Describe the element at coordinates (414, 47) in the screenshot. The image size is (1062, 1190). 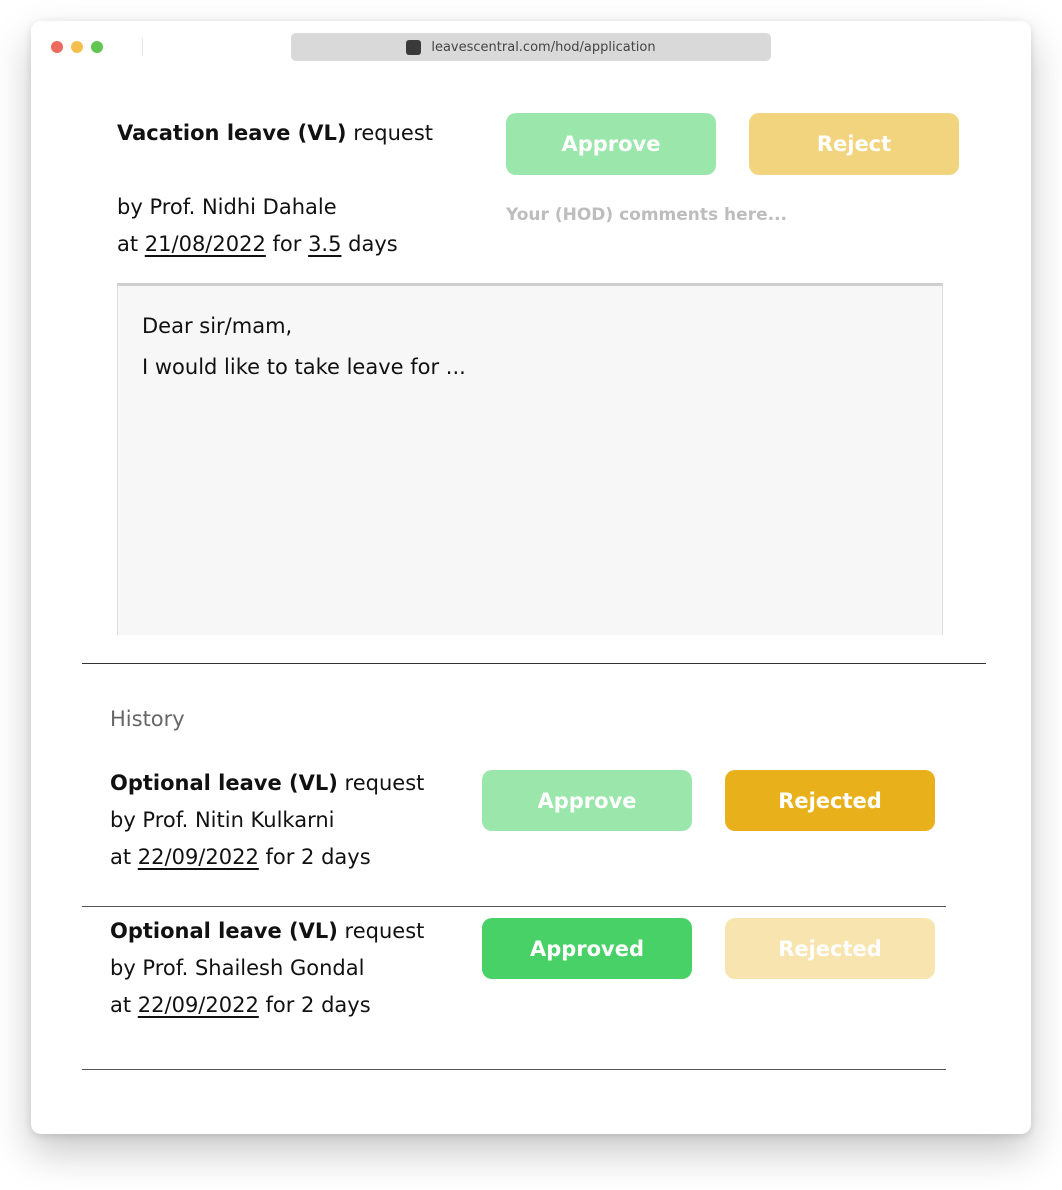
I see `site-favicon-icon` at that location.